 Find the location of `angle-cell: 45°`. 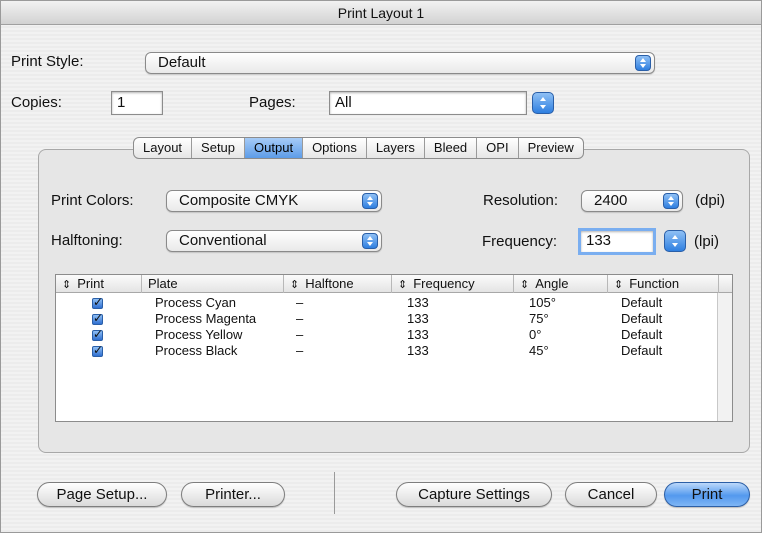

angle-cell: 45° is located at coordinates (539, 350).